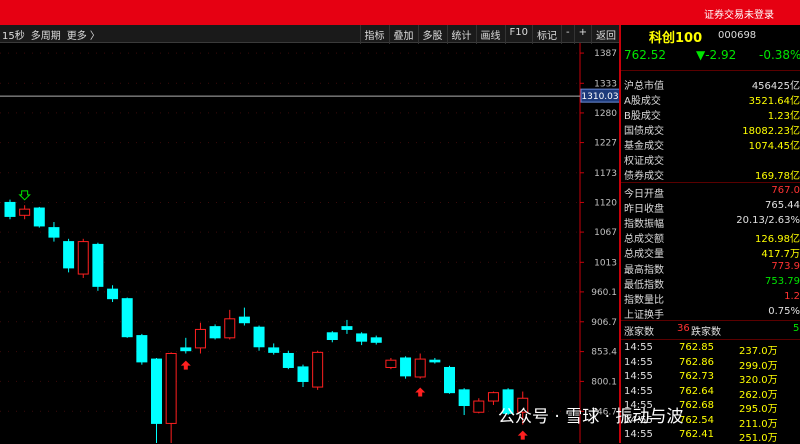  I want to click on breadth-item: 36, so click(683, 328).